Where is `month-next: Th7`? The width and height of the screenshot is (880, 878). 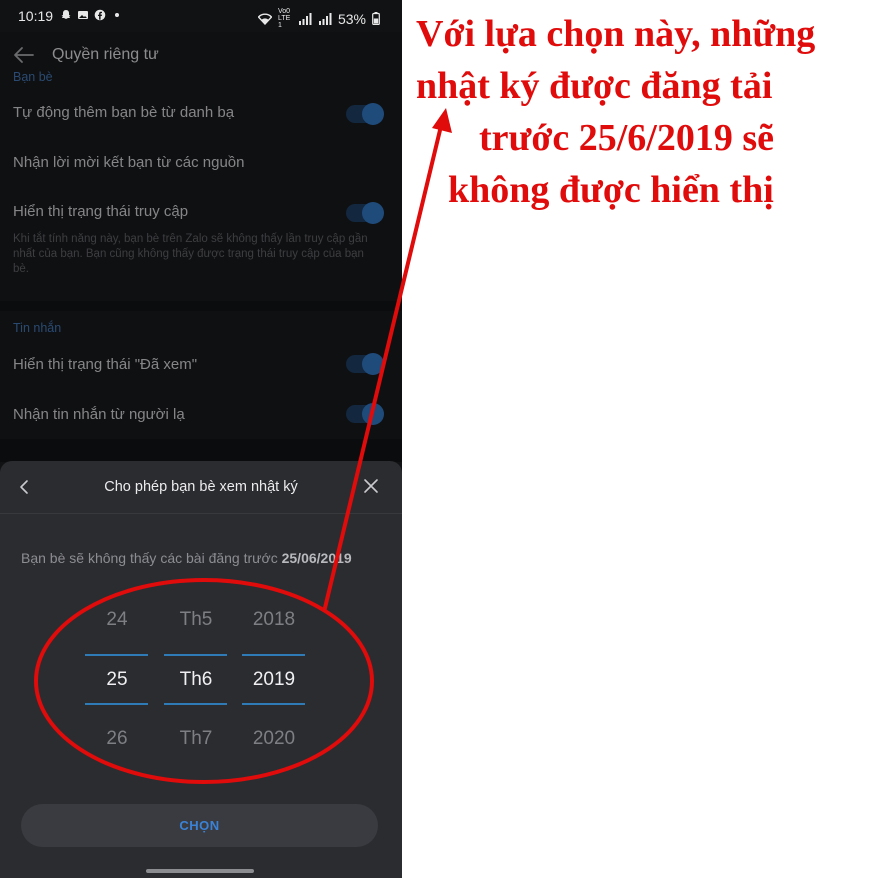 month-next: Th7 is located at coordinates (196, 739).